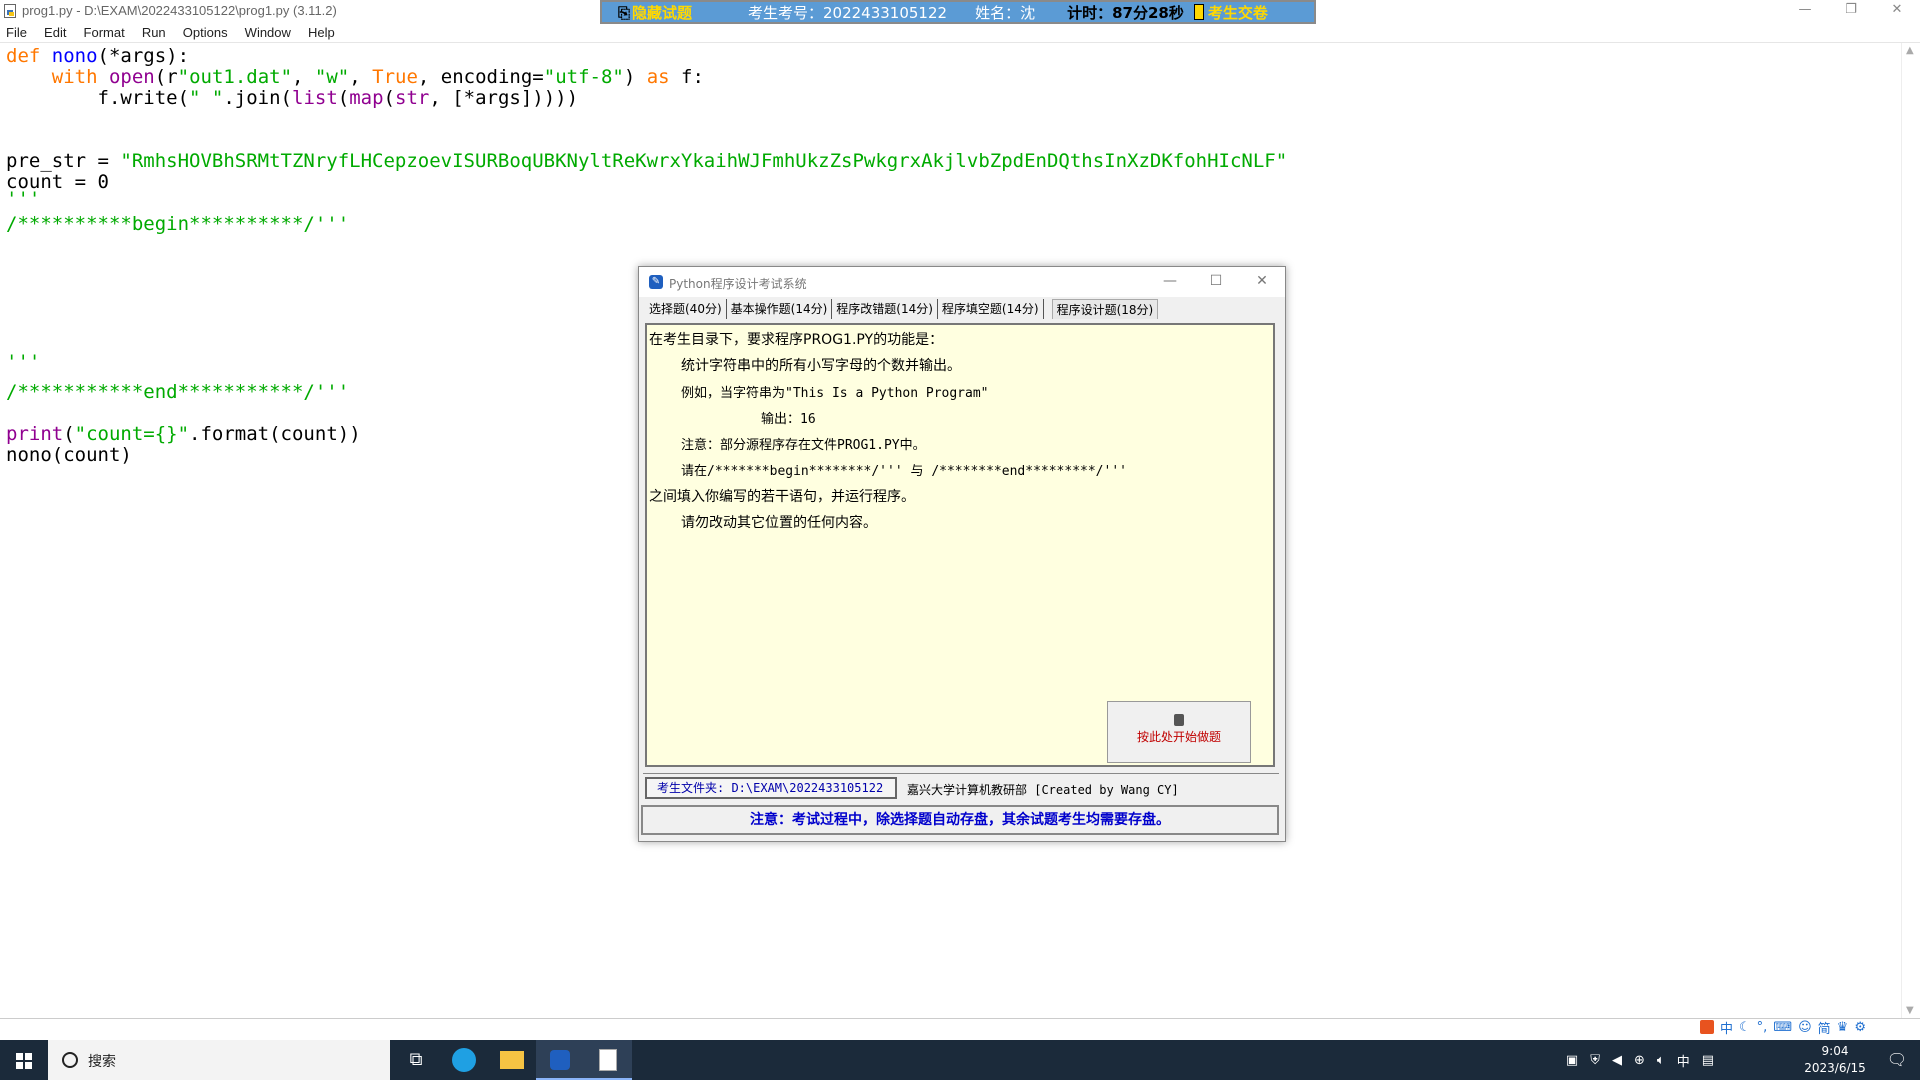 The image size is (1920, 1080). Describe the element at coordinates (991, 309) in the screenshot. I see `tab-fill-blank: 程序填空题(14分)` at that location.